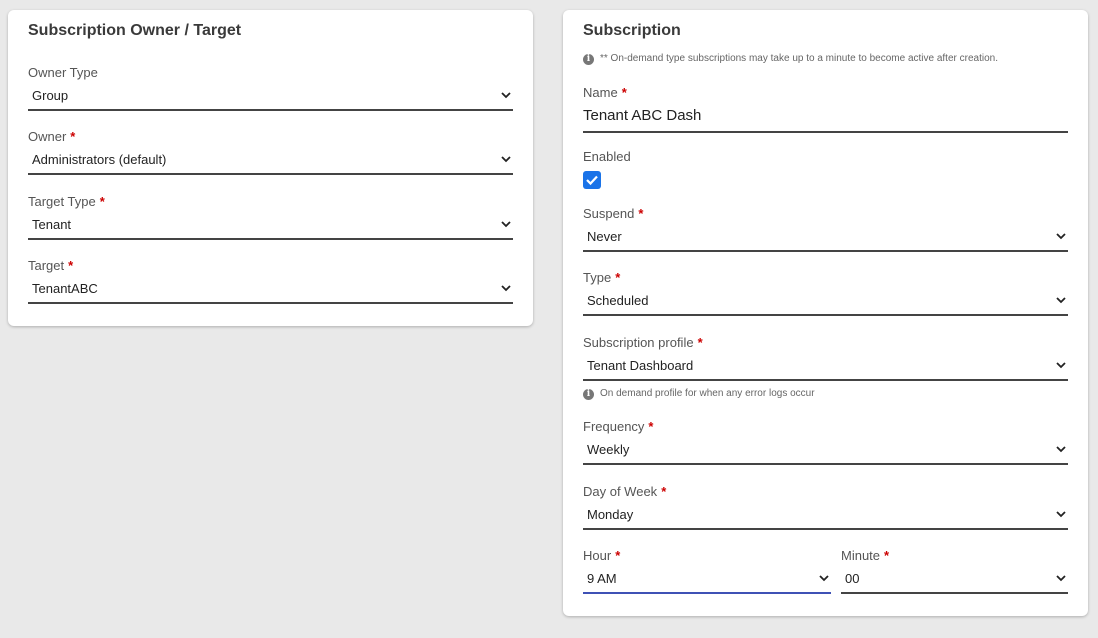 The image size is (1098, 638). I want to click on name-field: Name * Tenant ABC Dash, so click(825, 109).